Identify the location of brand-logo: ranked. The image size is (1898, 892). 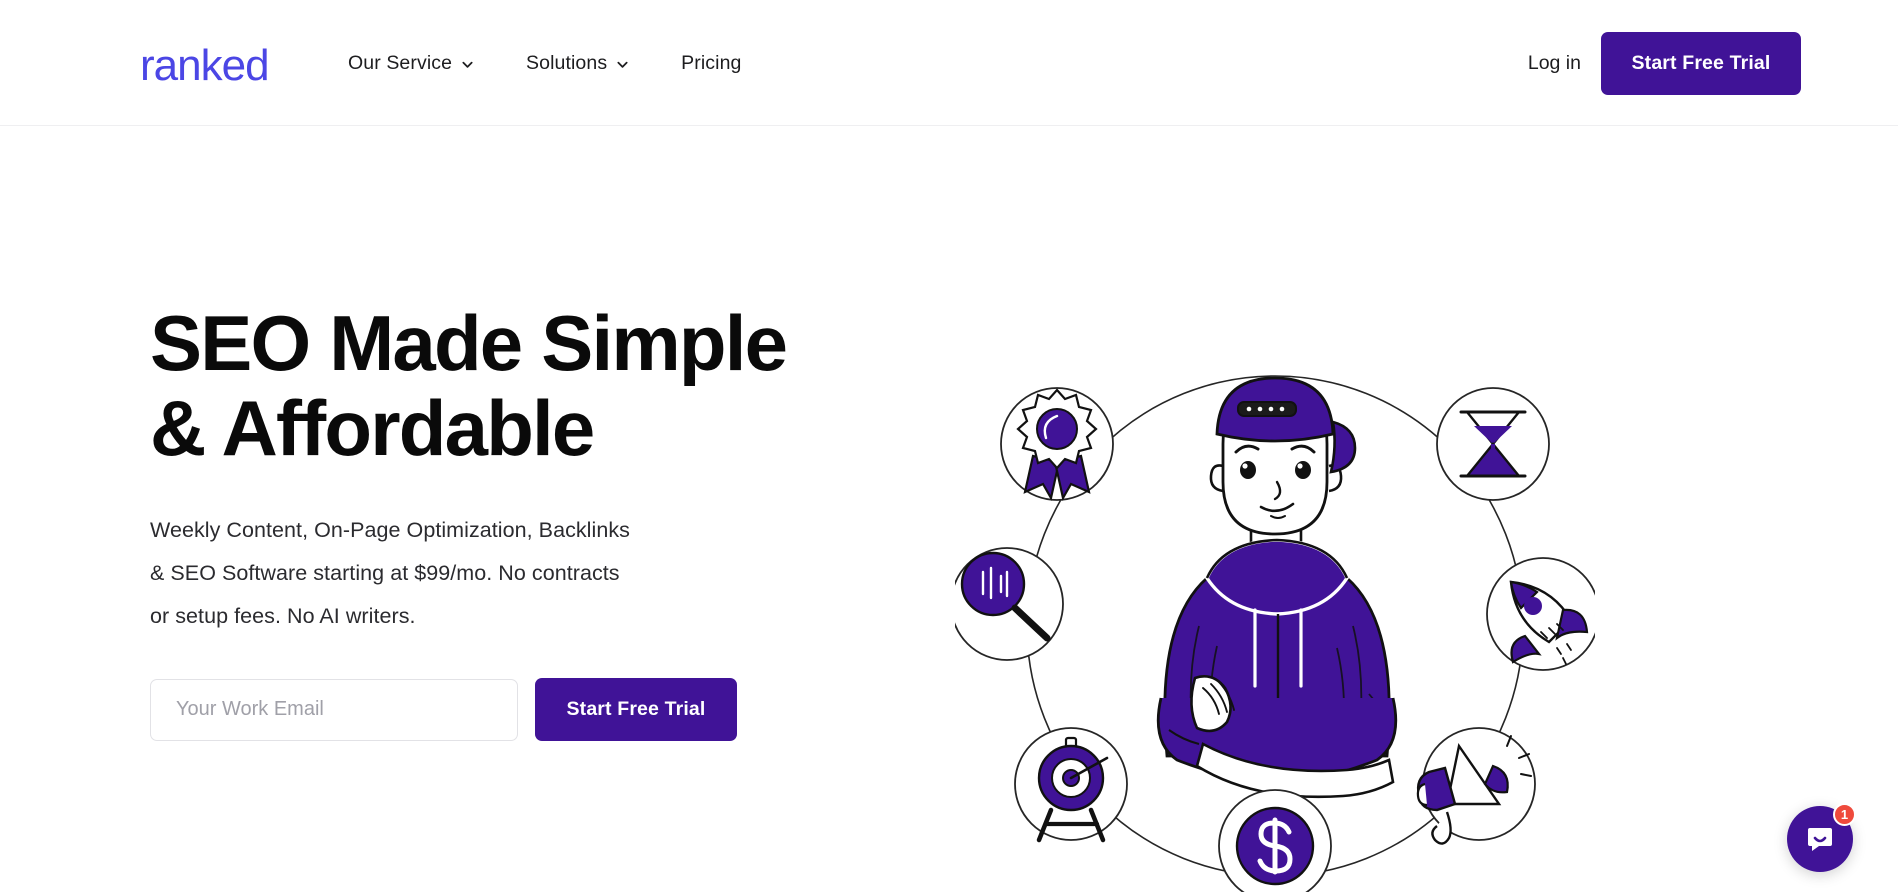
(205, 65).